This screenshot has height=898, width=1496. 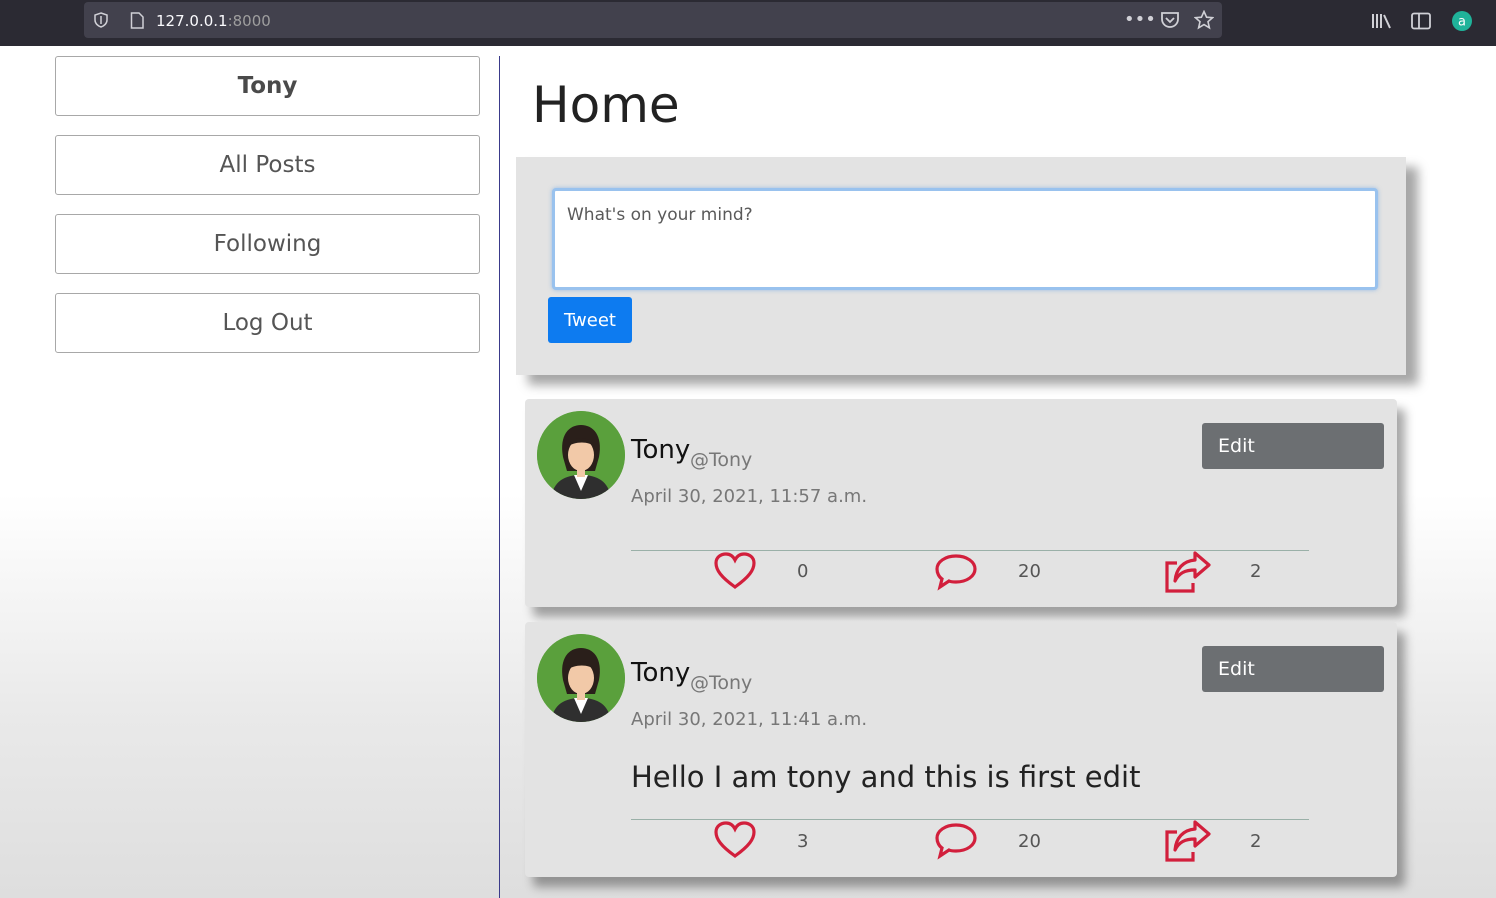 I want to click on tweet-button: Tweet, so click(x=590, y=320).